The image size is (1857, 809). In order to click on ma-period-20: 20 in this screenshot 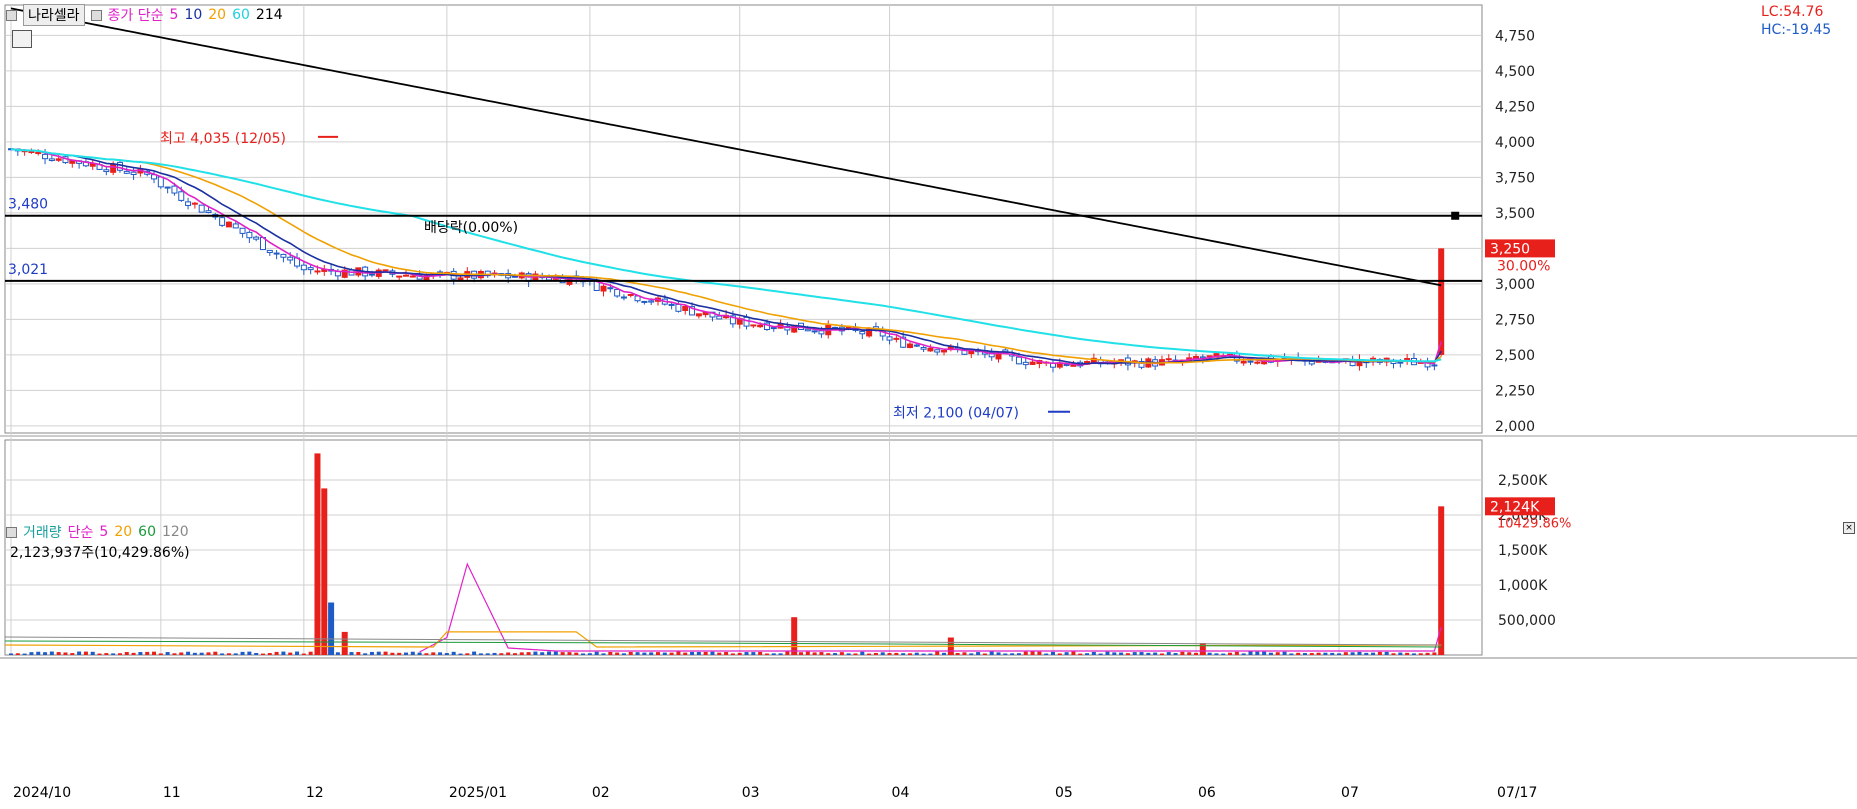, I will do `click(217, 15)`.